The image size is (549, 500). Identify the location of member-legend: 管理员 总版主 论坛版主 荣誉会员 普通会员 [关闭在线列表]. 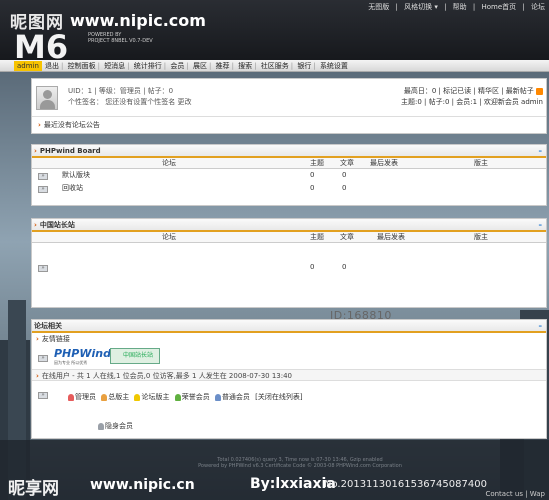
(187, 397).